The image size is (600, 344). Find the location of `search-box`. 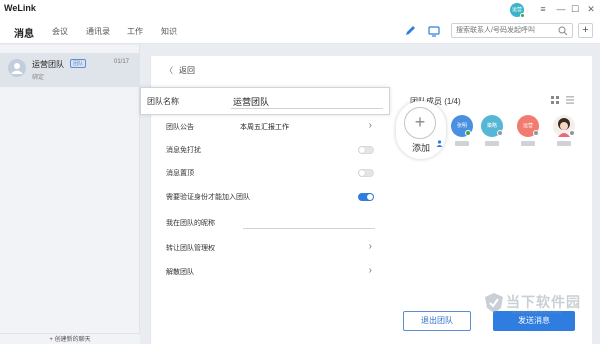

search-box is located at coordinates (512, 30).